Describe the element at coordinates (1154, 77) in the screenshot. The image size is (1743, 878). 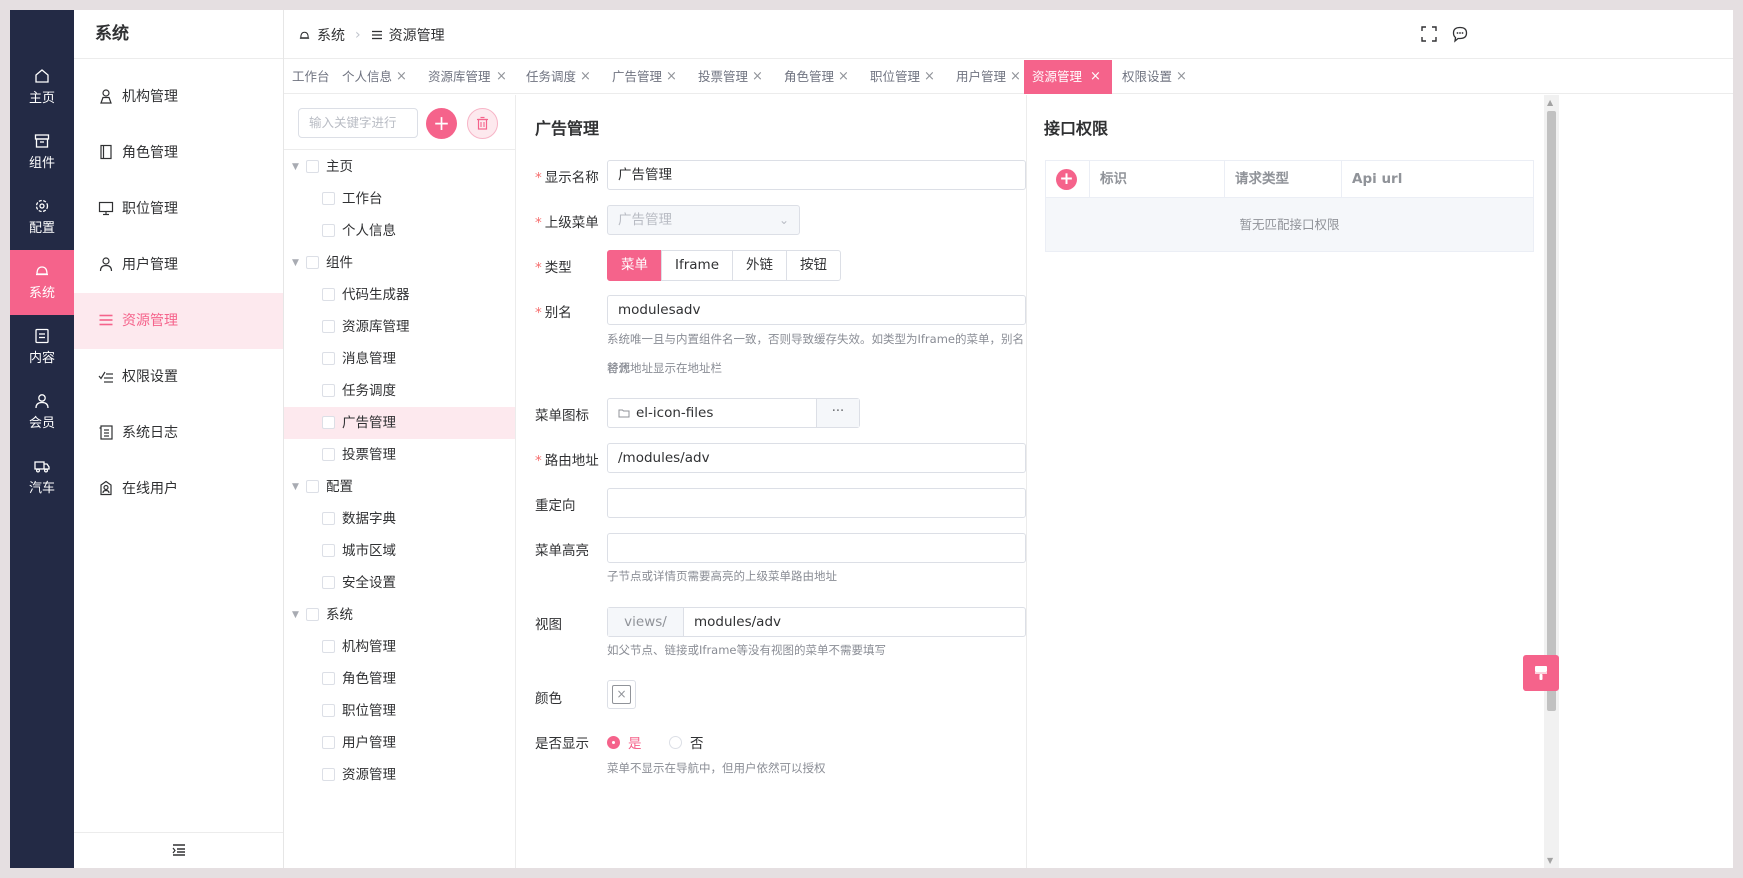
I see `tab-permissions: 权限设置 ×` at that location.